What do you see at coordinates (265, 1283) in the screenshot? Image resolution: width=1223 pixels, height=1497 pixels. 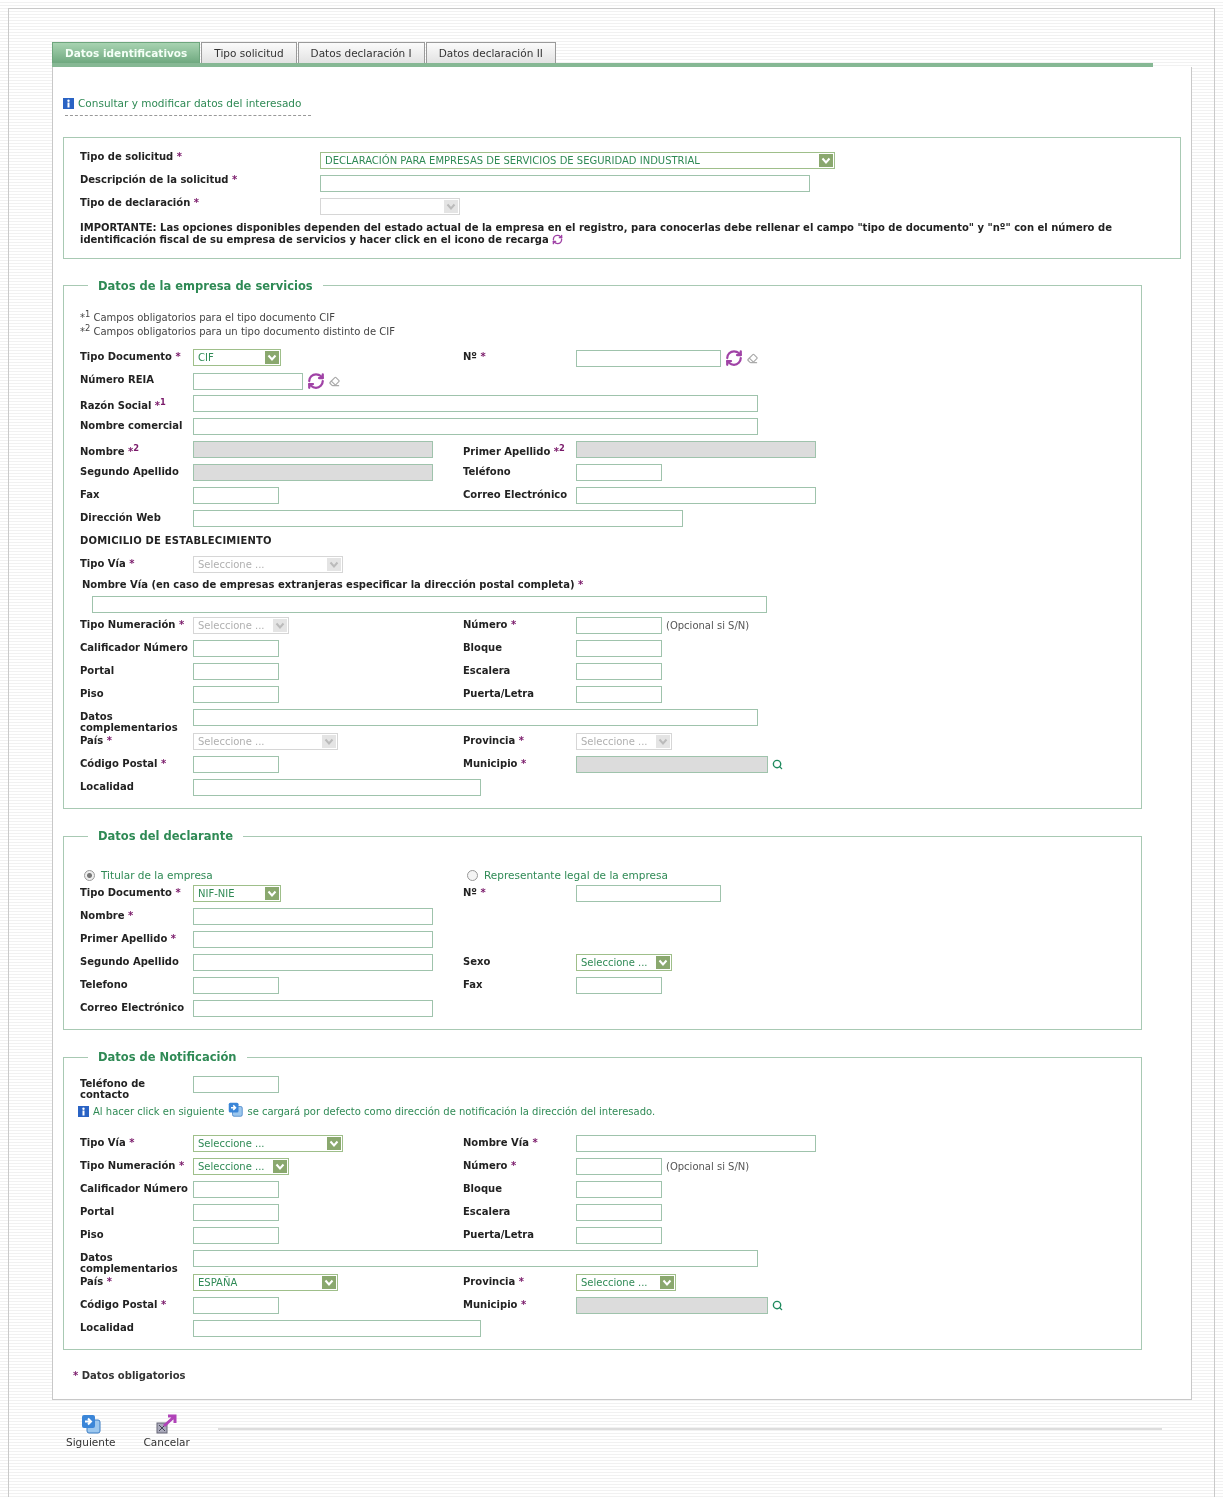 I see `select-field: ESPAÑA` at bounding box center [265, 1283].